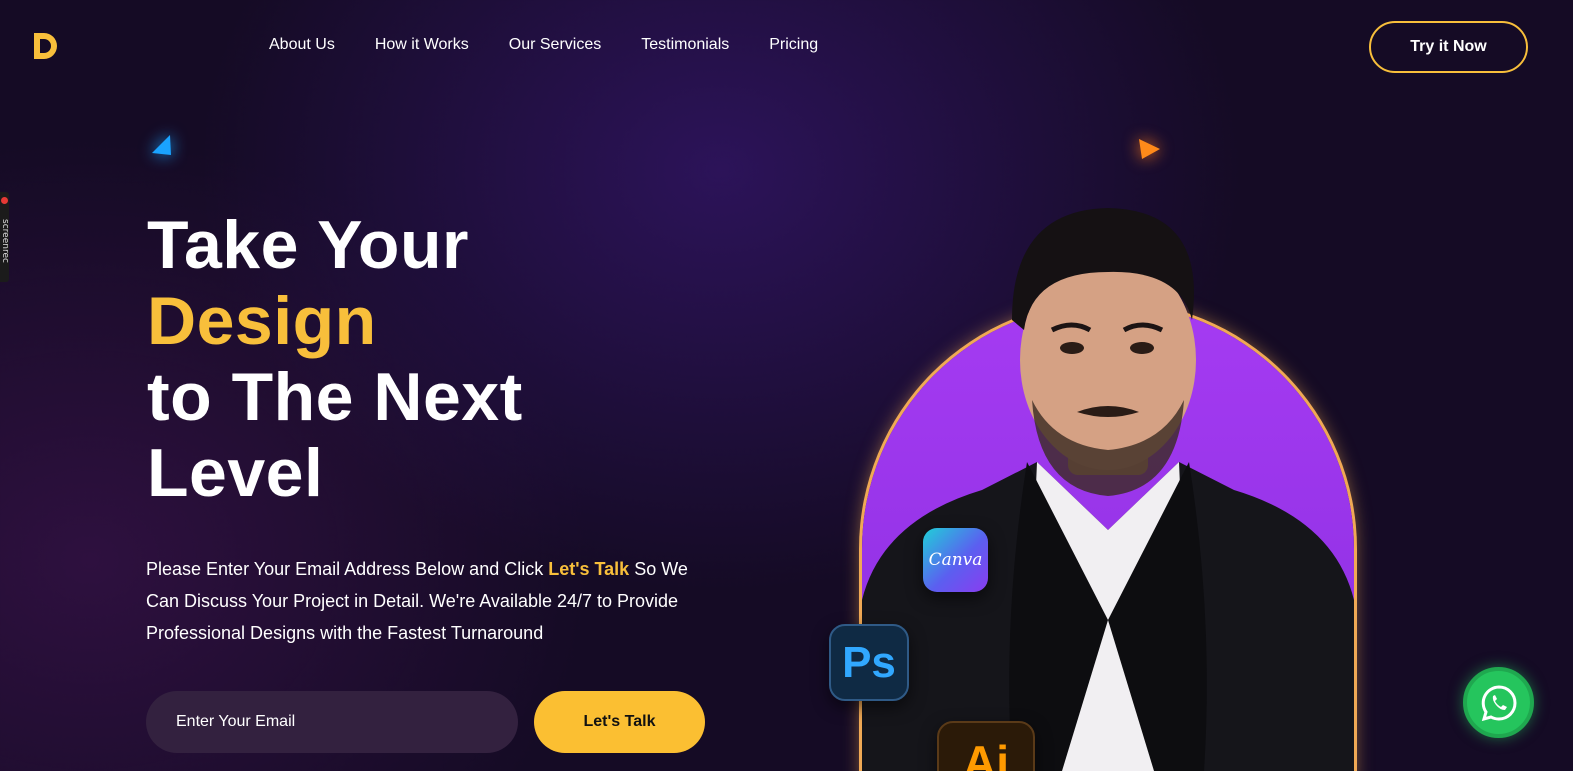 This screenshot has width=1573, height=771. What do you see at coordinates (262, 321) in the screenshot?
I see `headline-accent-word: Design` at bounding box center [262, 321].